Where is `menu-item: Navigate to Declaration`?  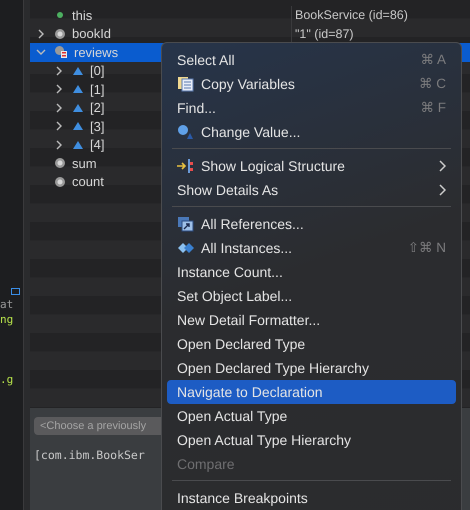 menu-item: Navigate to Declaration is located at coordinates (311, 392).